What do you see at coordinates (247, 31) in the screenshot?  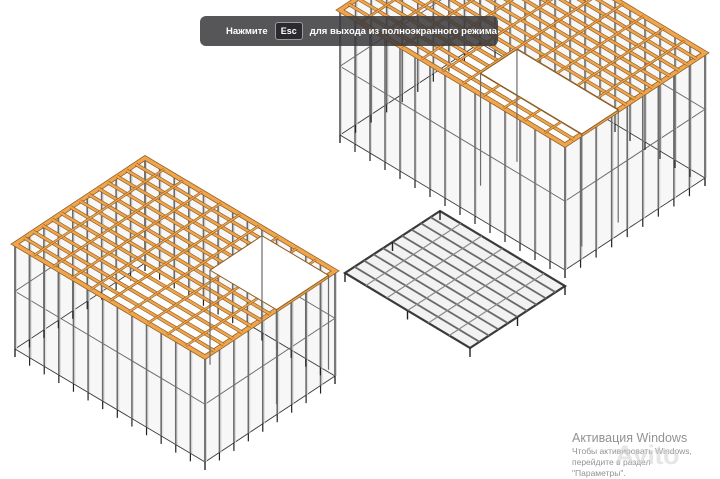 I see `notice-text-before: Нажмите` at bounding box center [247, 31].